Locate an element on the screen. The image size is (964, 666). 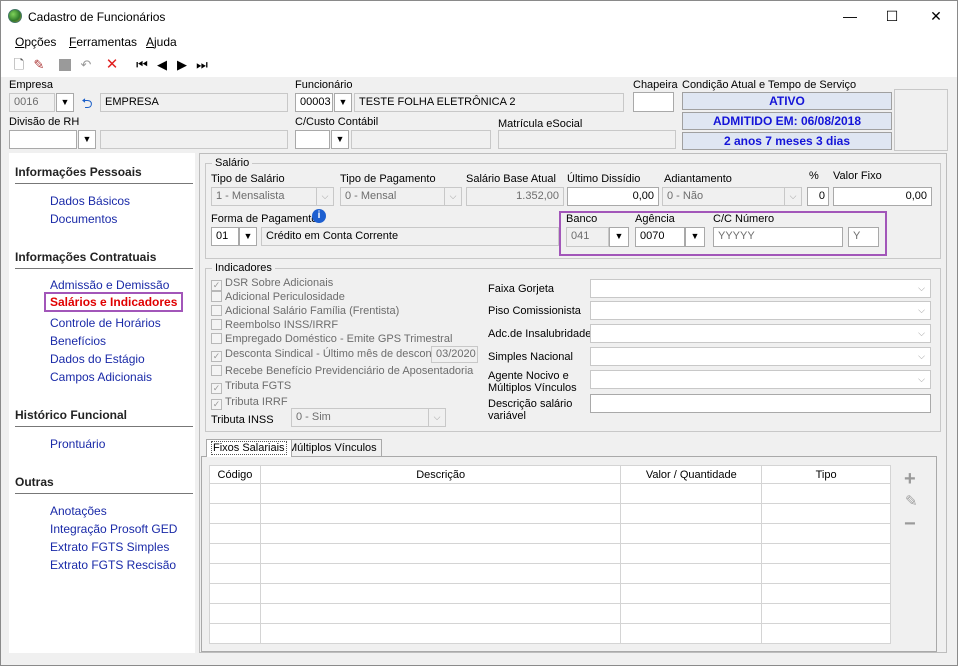
banco-field: 041 is located at coordinates (587, 237).